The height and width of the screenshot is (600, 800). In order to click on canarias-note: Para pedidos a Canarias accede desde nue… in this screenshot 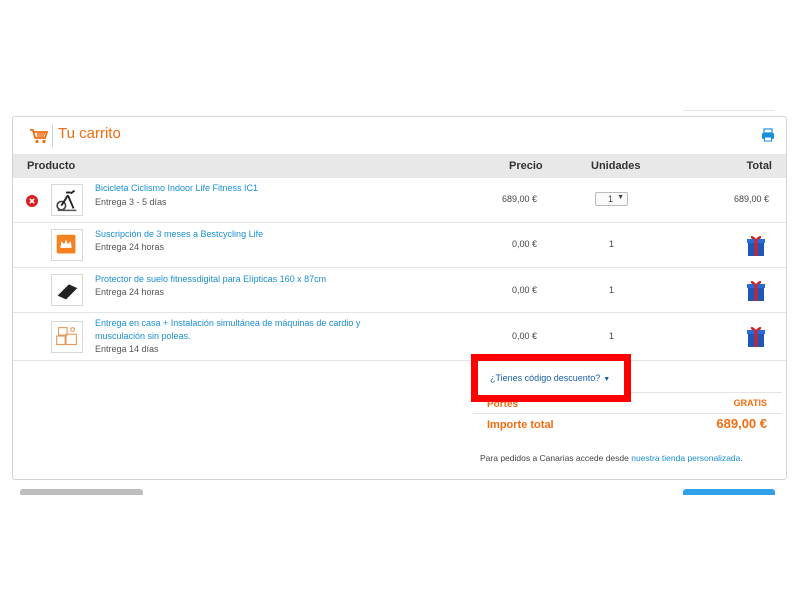, I will do `click(611, 458)`.